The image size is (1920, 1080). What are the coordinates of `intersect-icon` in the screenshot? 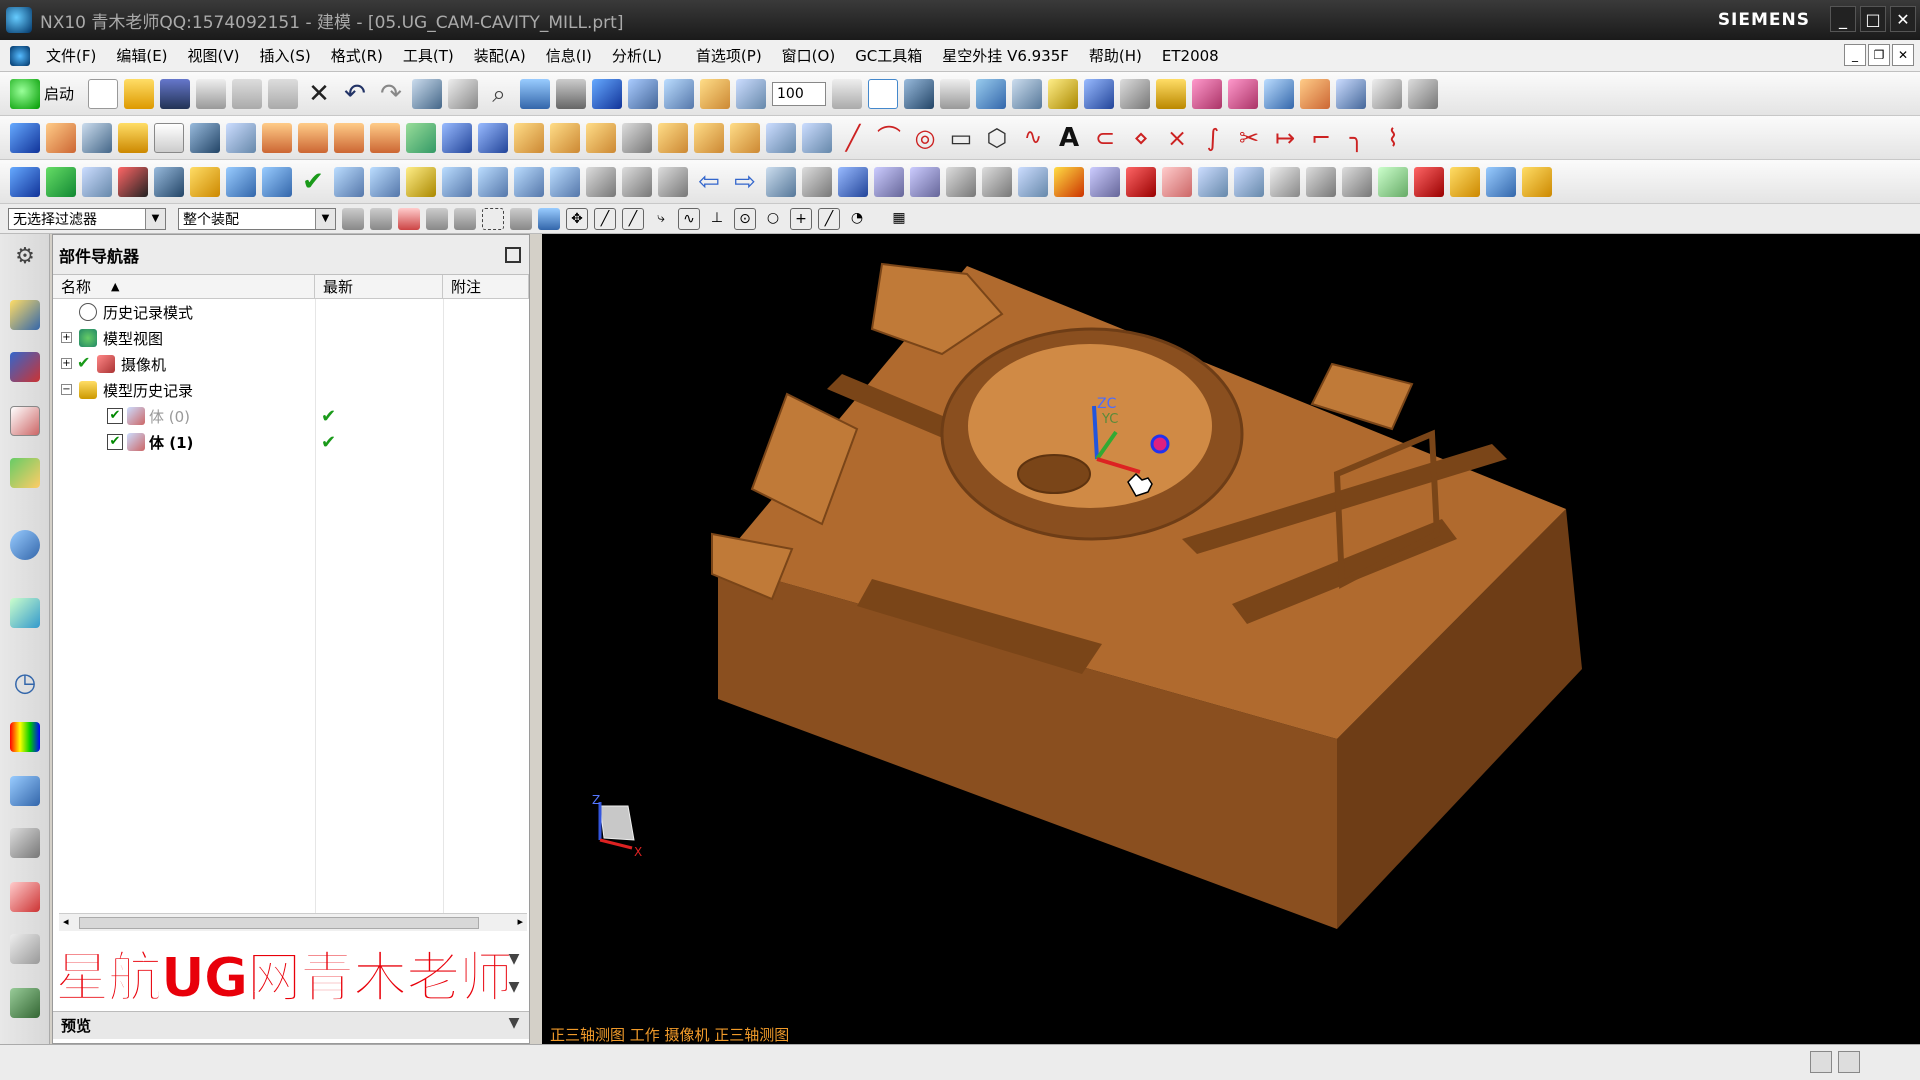 It's located at (349, 137).